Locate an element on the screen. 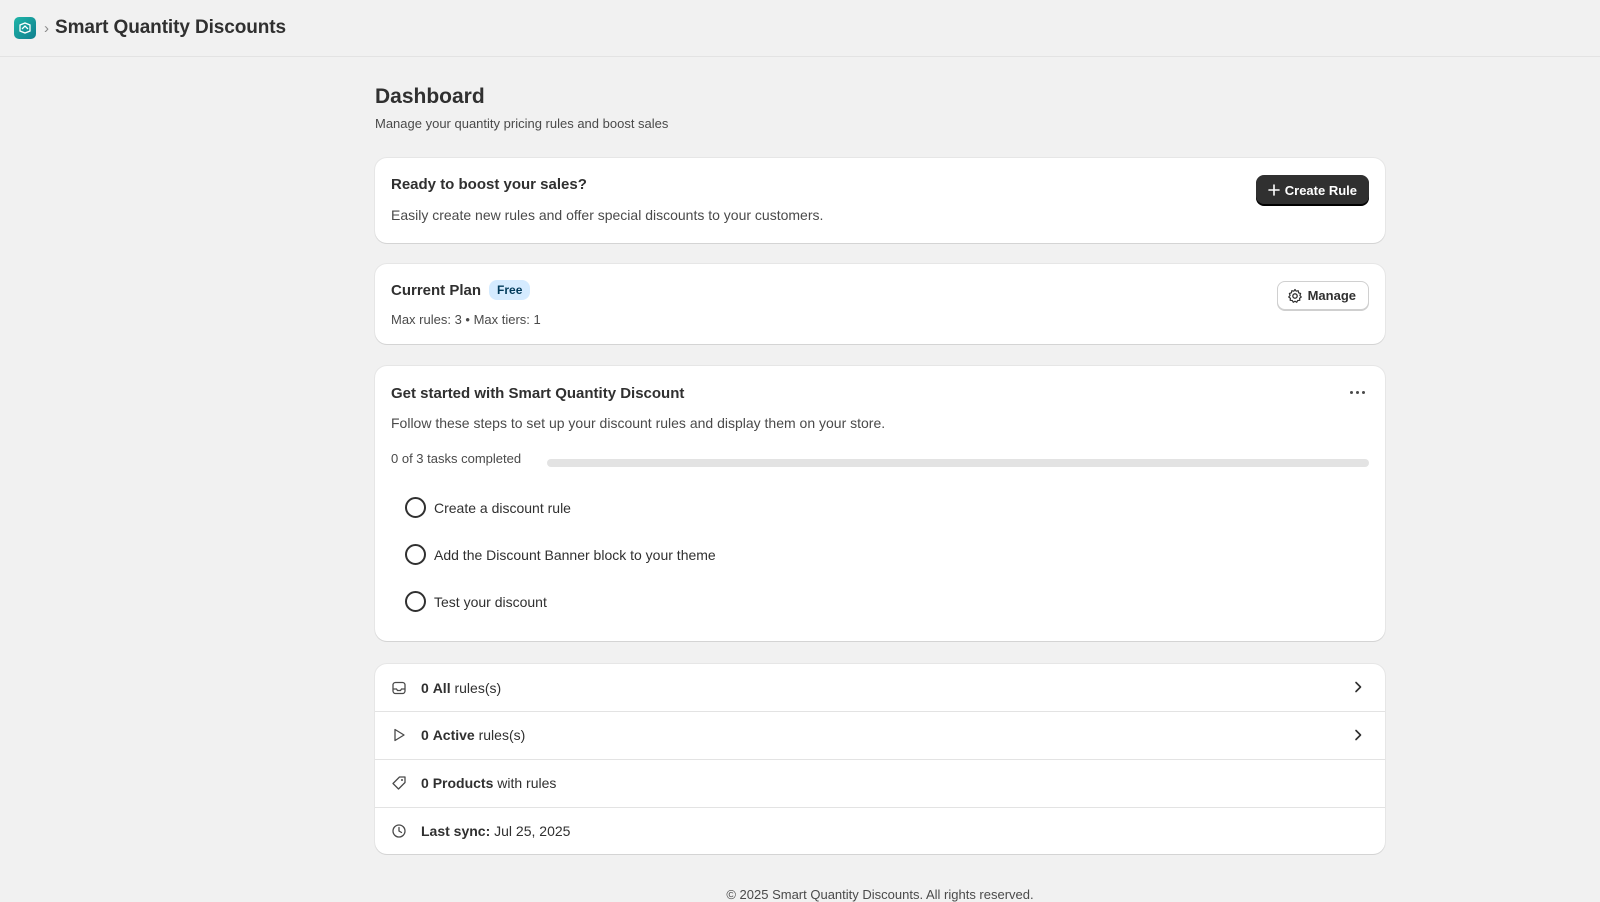 This screenshot has width=1600, height=902. active-rules-count: 0 is located at coordinates (425, 735).